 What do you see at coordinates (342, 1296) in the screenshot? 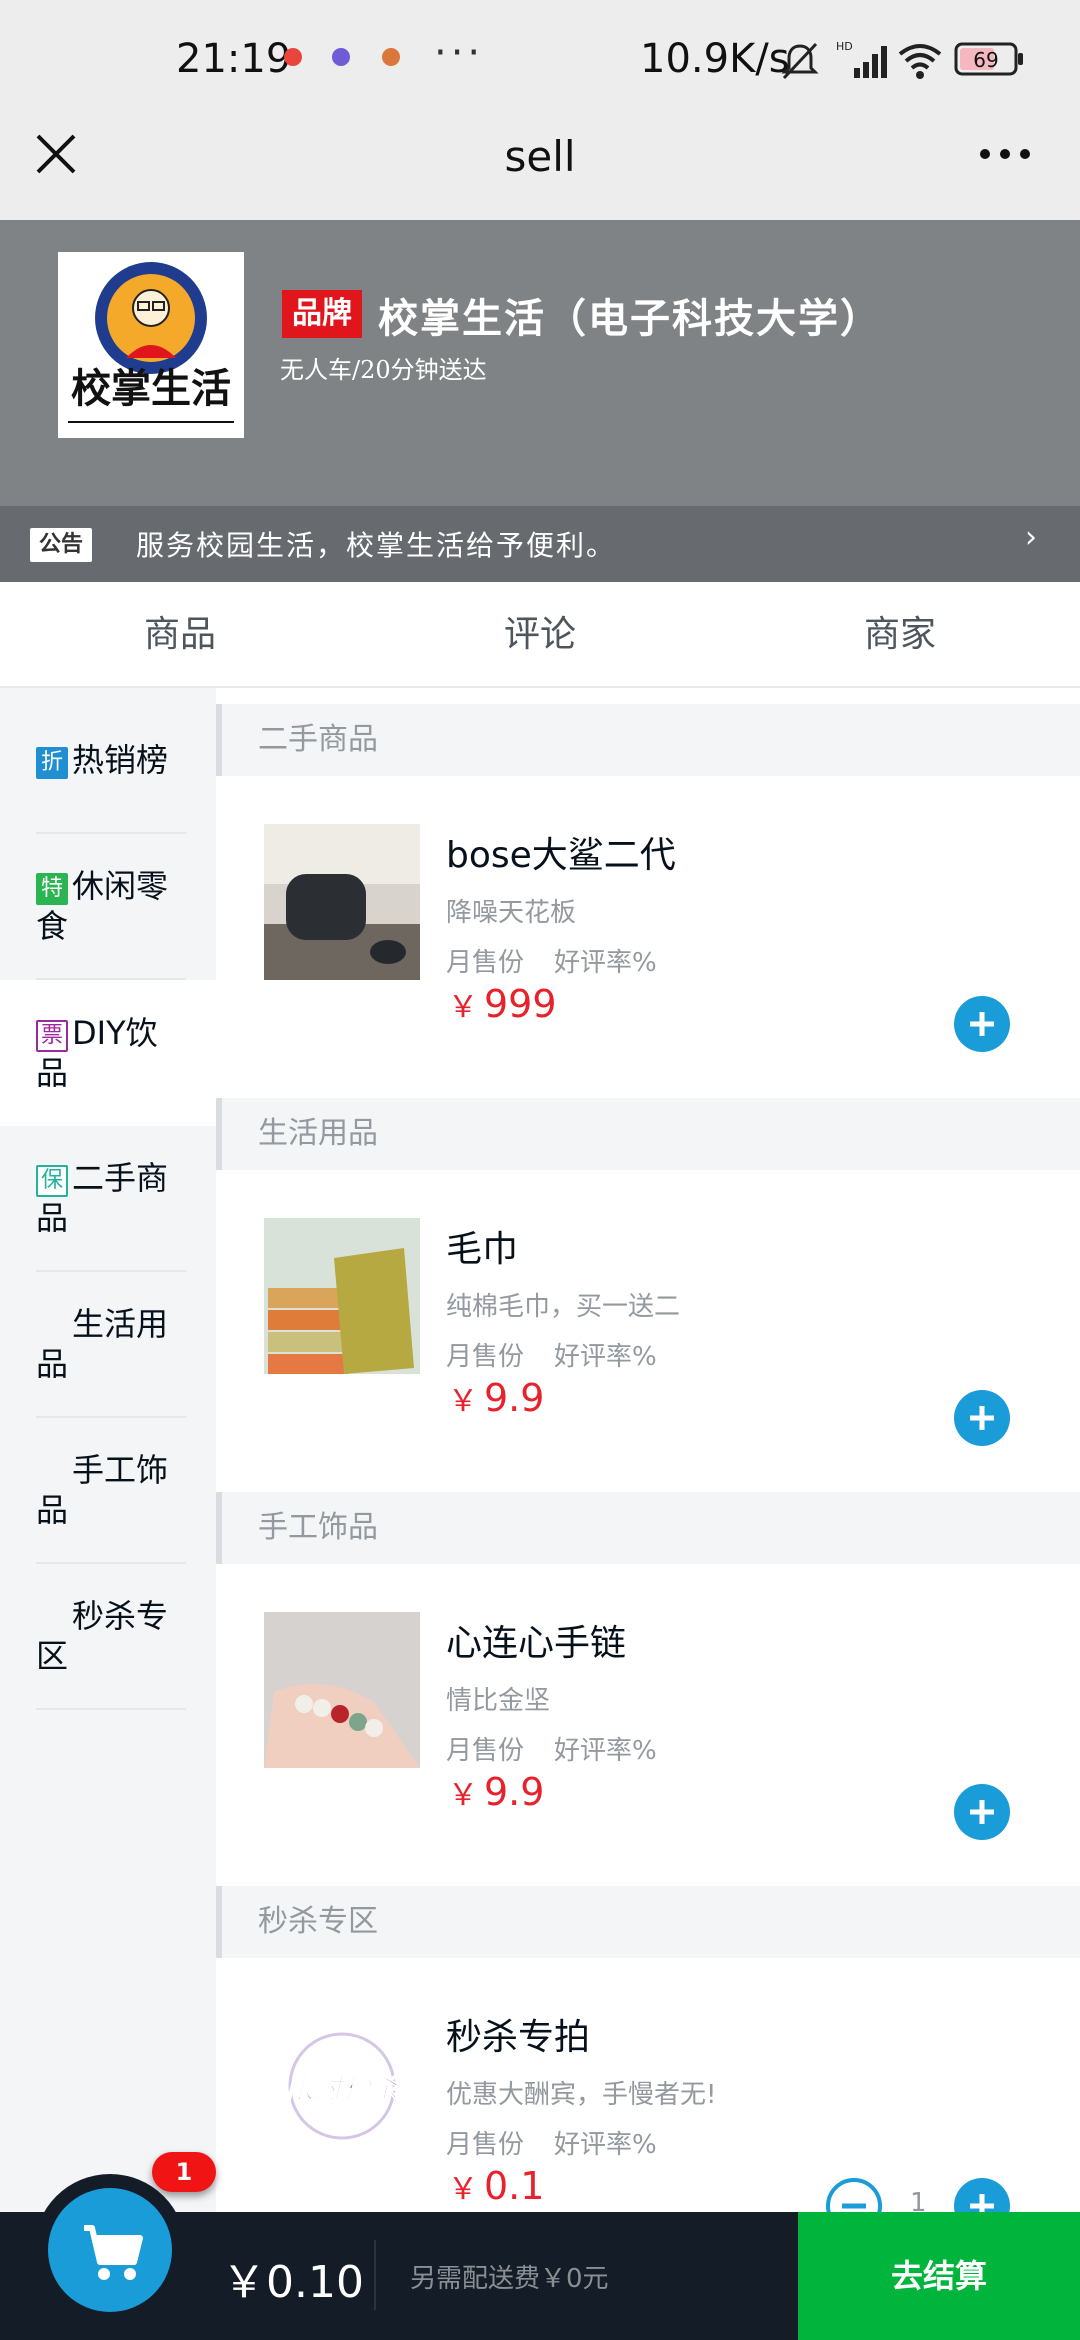
I see `food-image` at bounding box center [342, 1296].